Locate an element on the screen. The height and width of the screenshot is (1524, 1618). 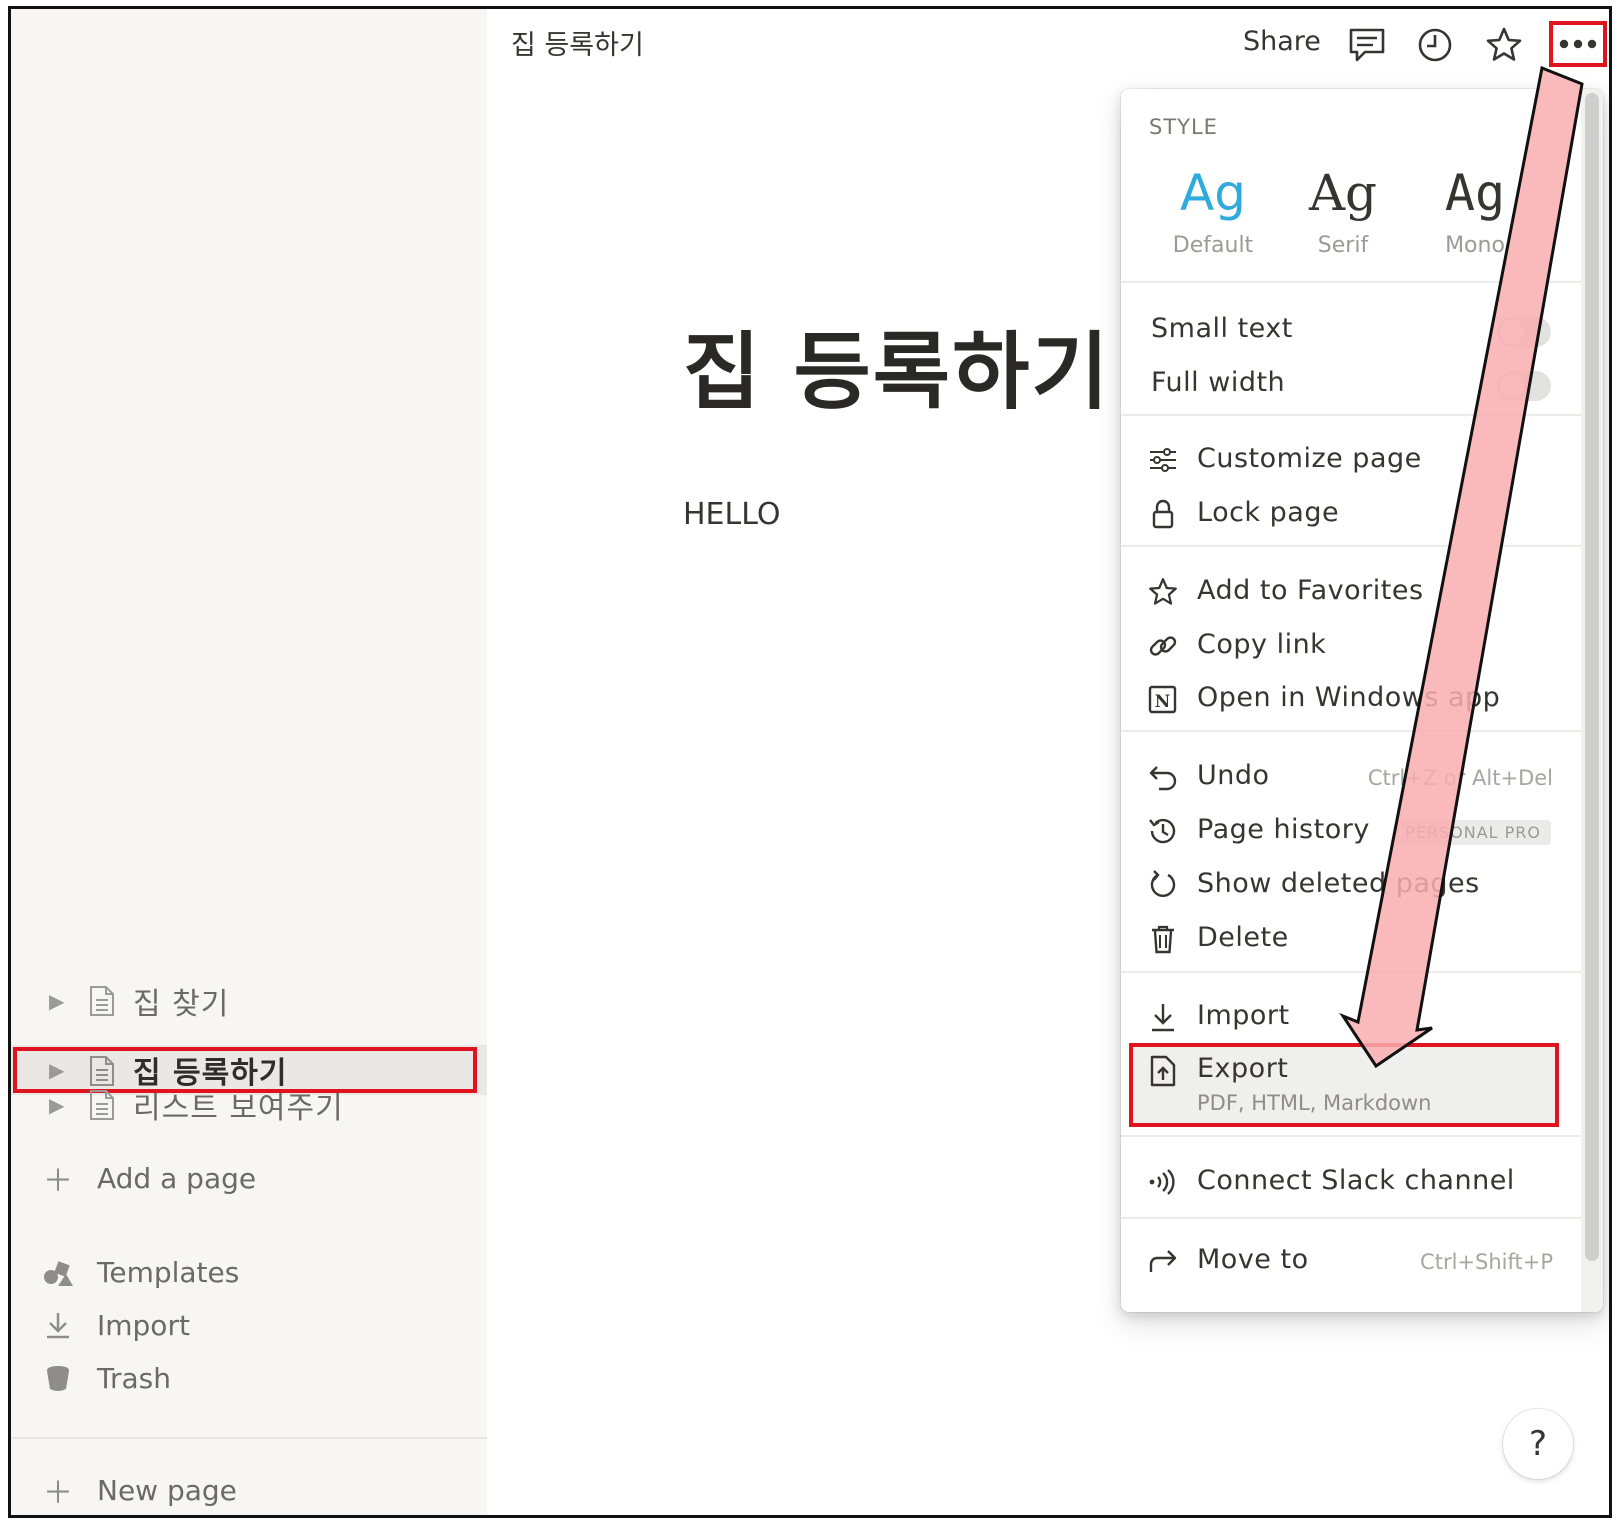
page-title: 집 등록하기 is located at coordinates (897, 365).